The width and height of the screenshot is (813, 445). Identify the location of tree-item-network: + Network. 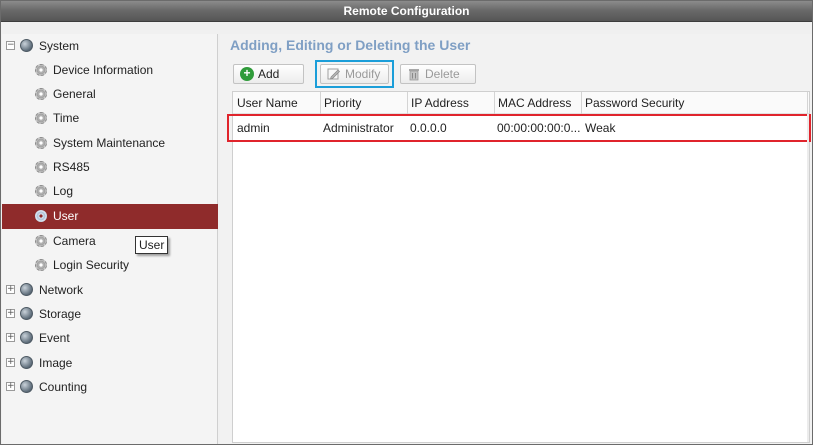
(110, 290).